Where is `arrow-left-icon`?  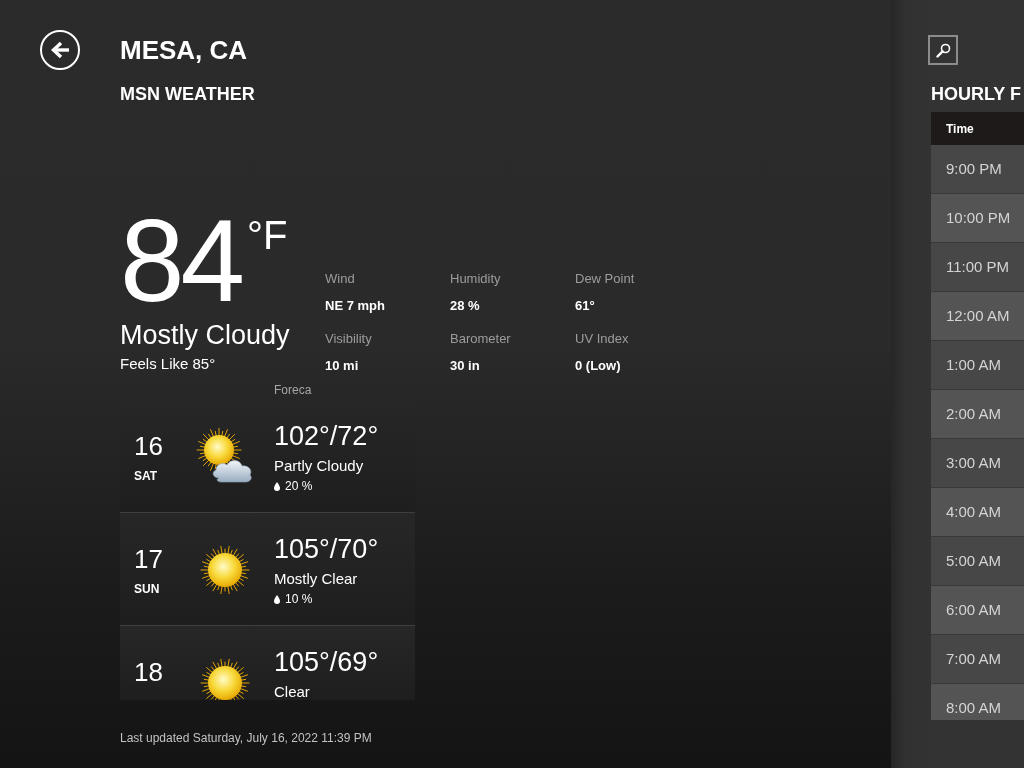 arrow-left-icon is located at coordinates (60, 50).